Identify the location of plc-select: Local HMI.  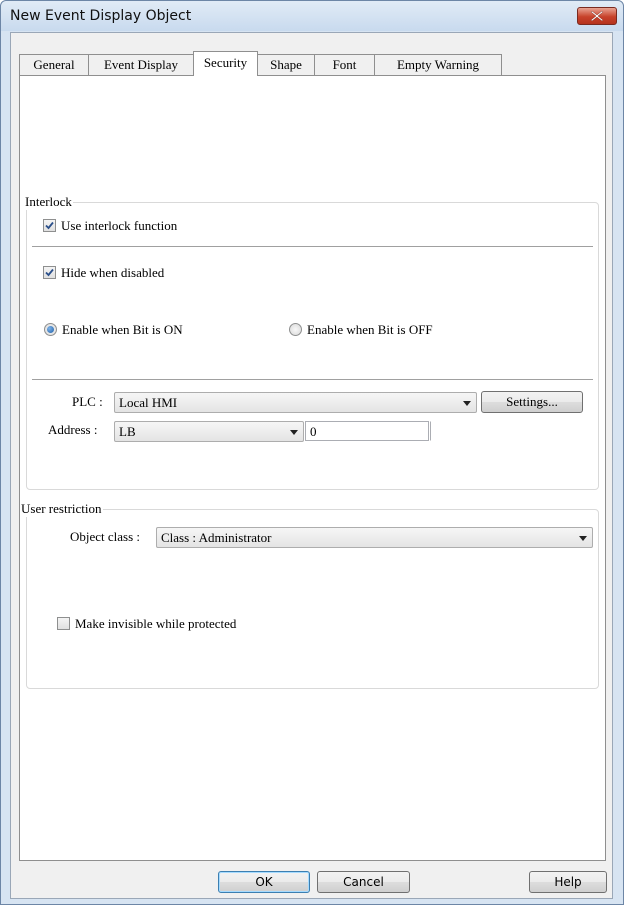
(295, 402).